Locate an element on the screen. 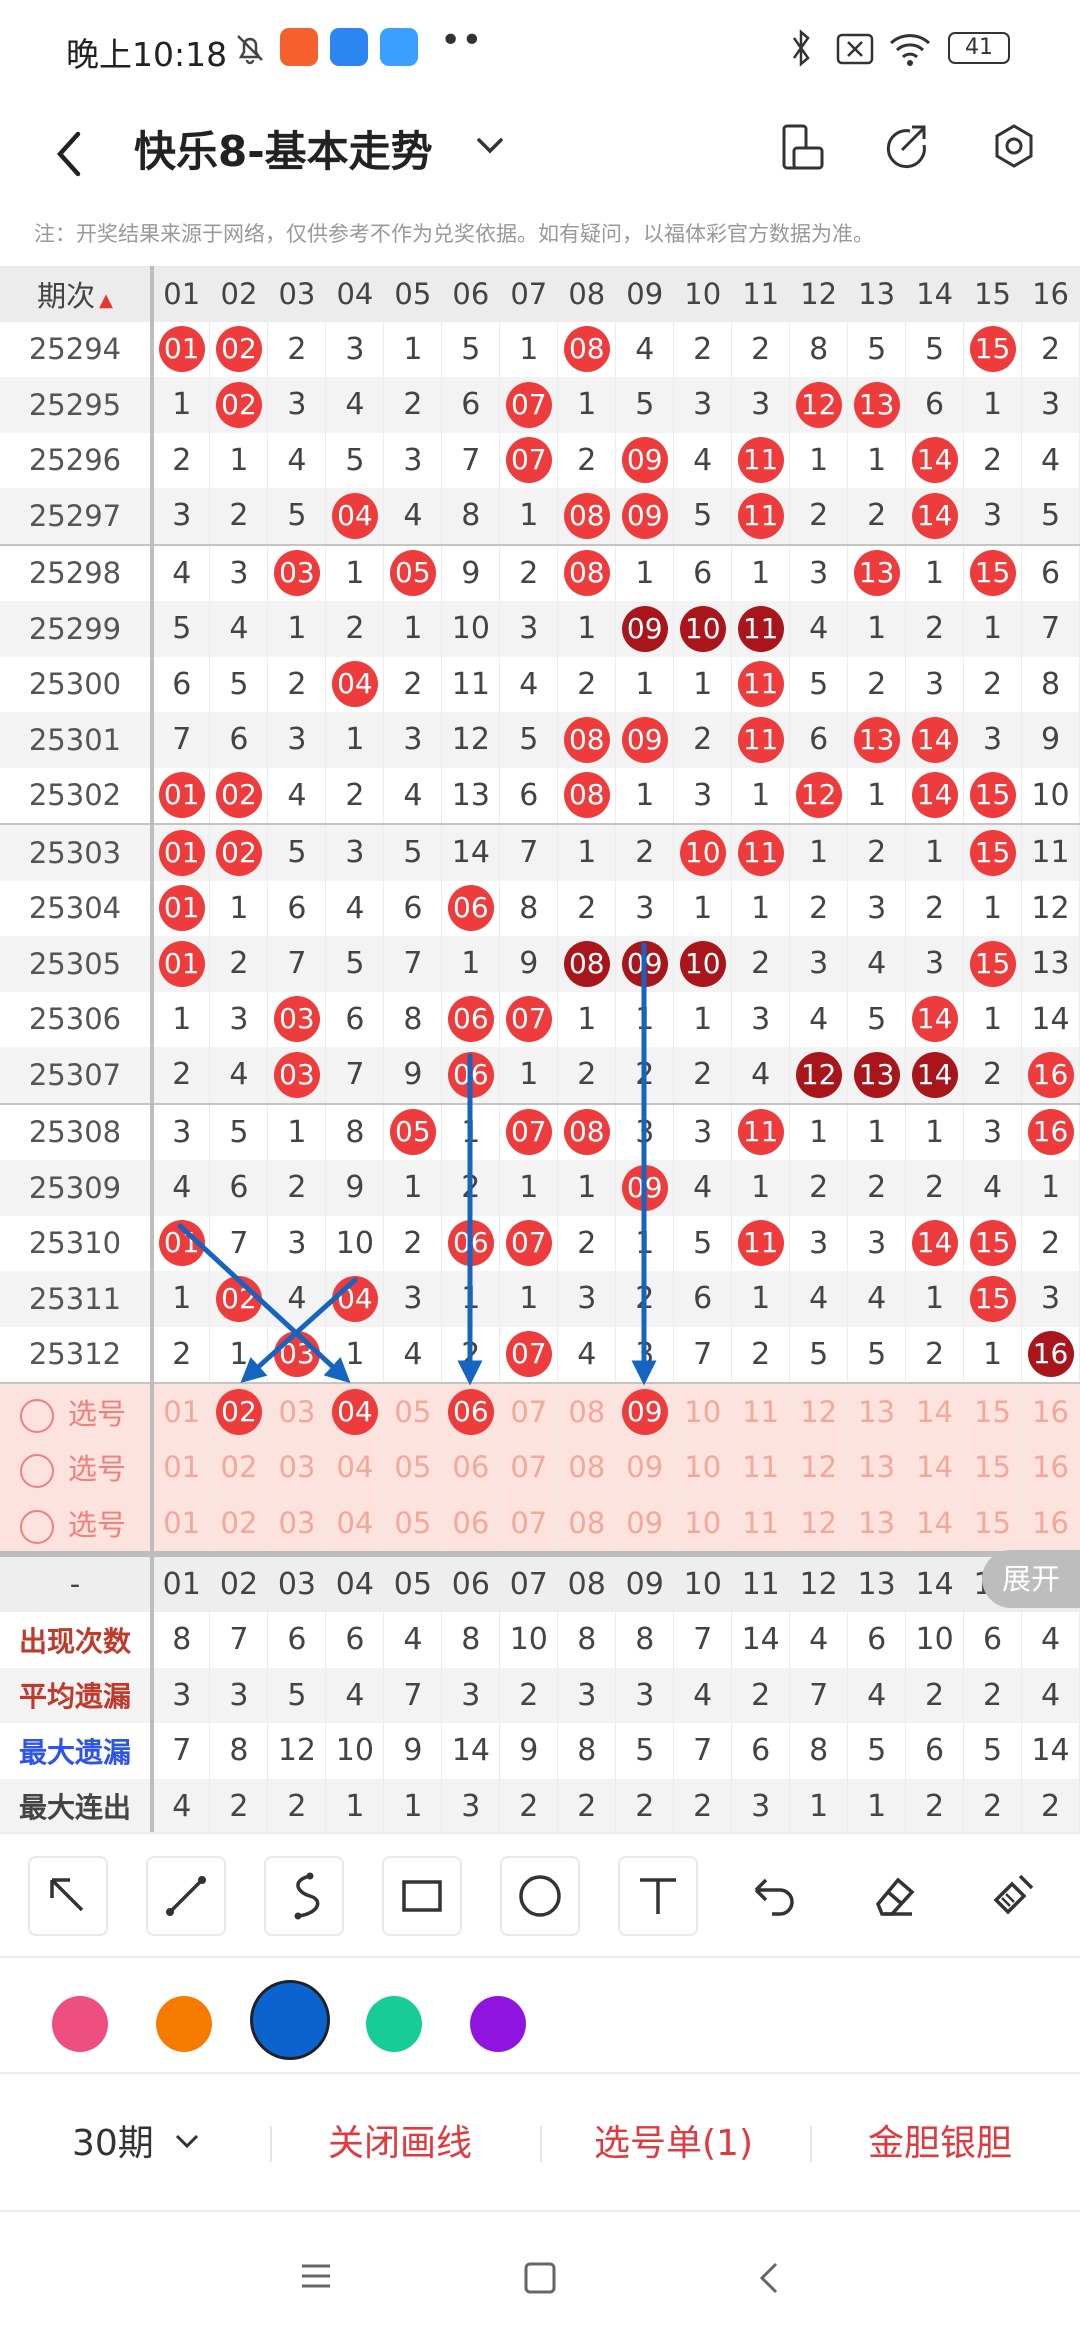 The width and height of the screenshot is (1080, 2340). color-swatch-pink is located at coordinates (80, 2024).